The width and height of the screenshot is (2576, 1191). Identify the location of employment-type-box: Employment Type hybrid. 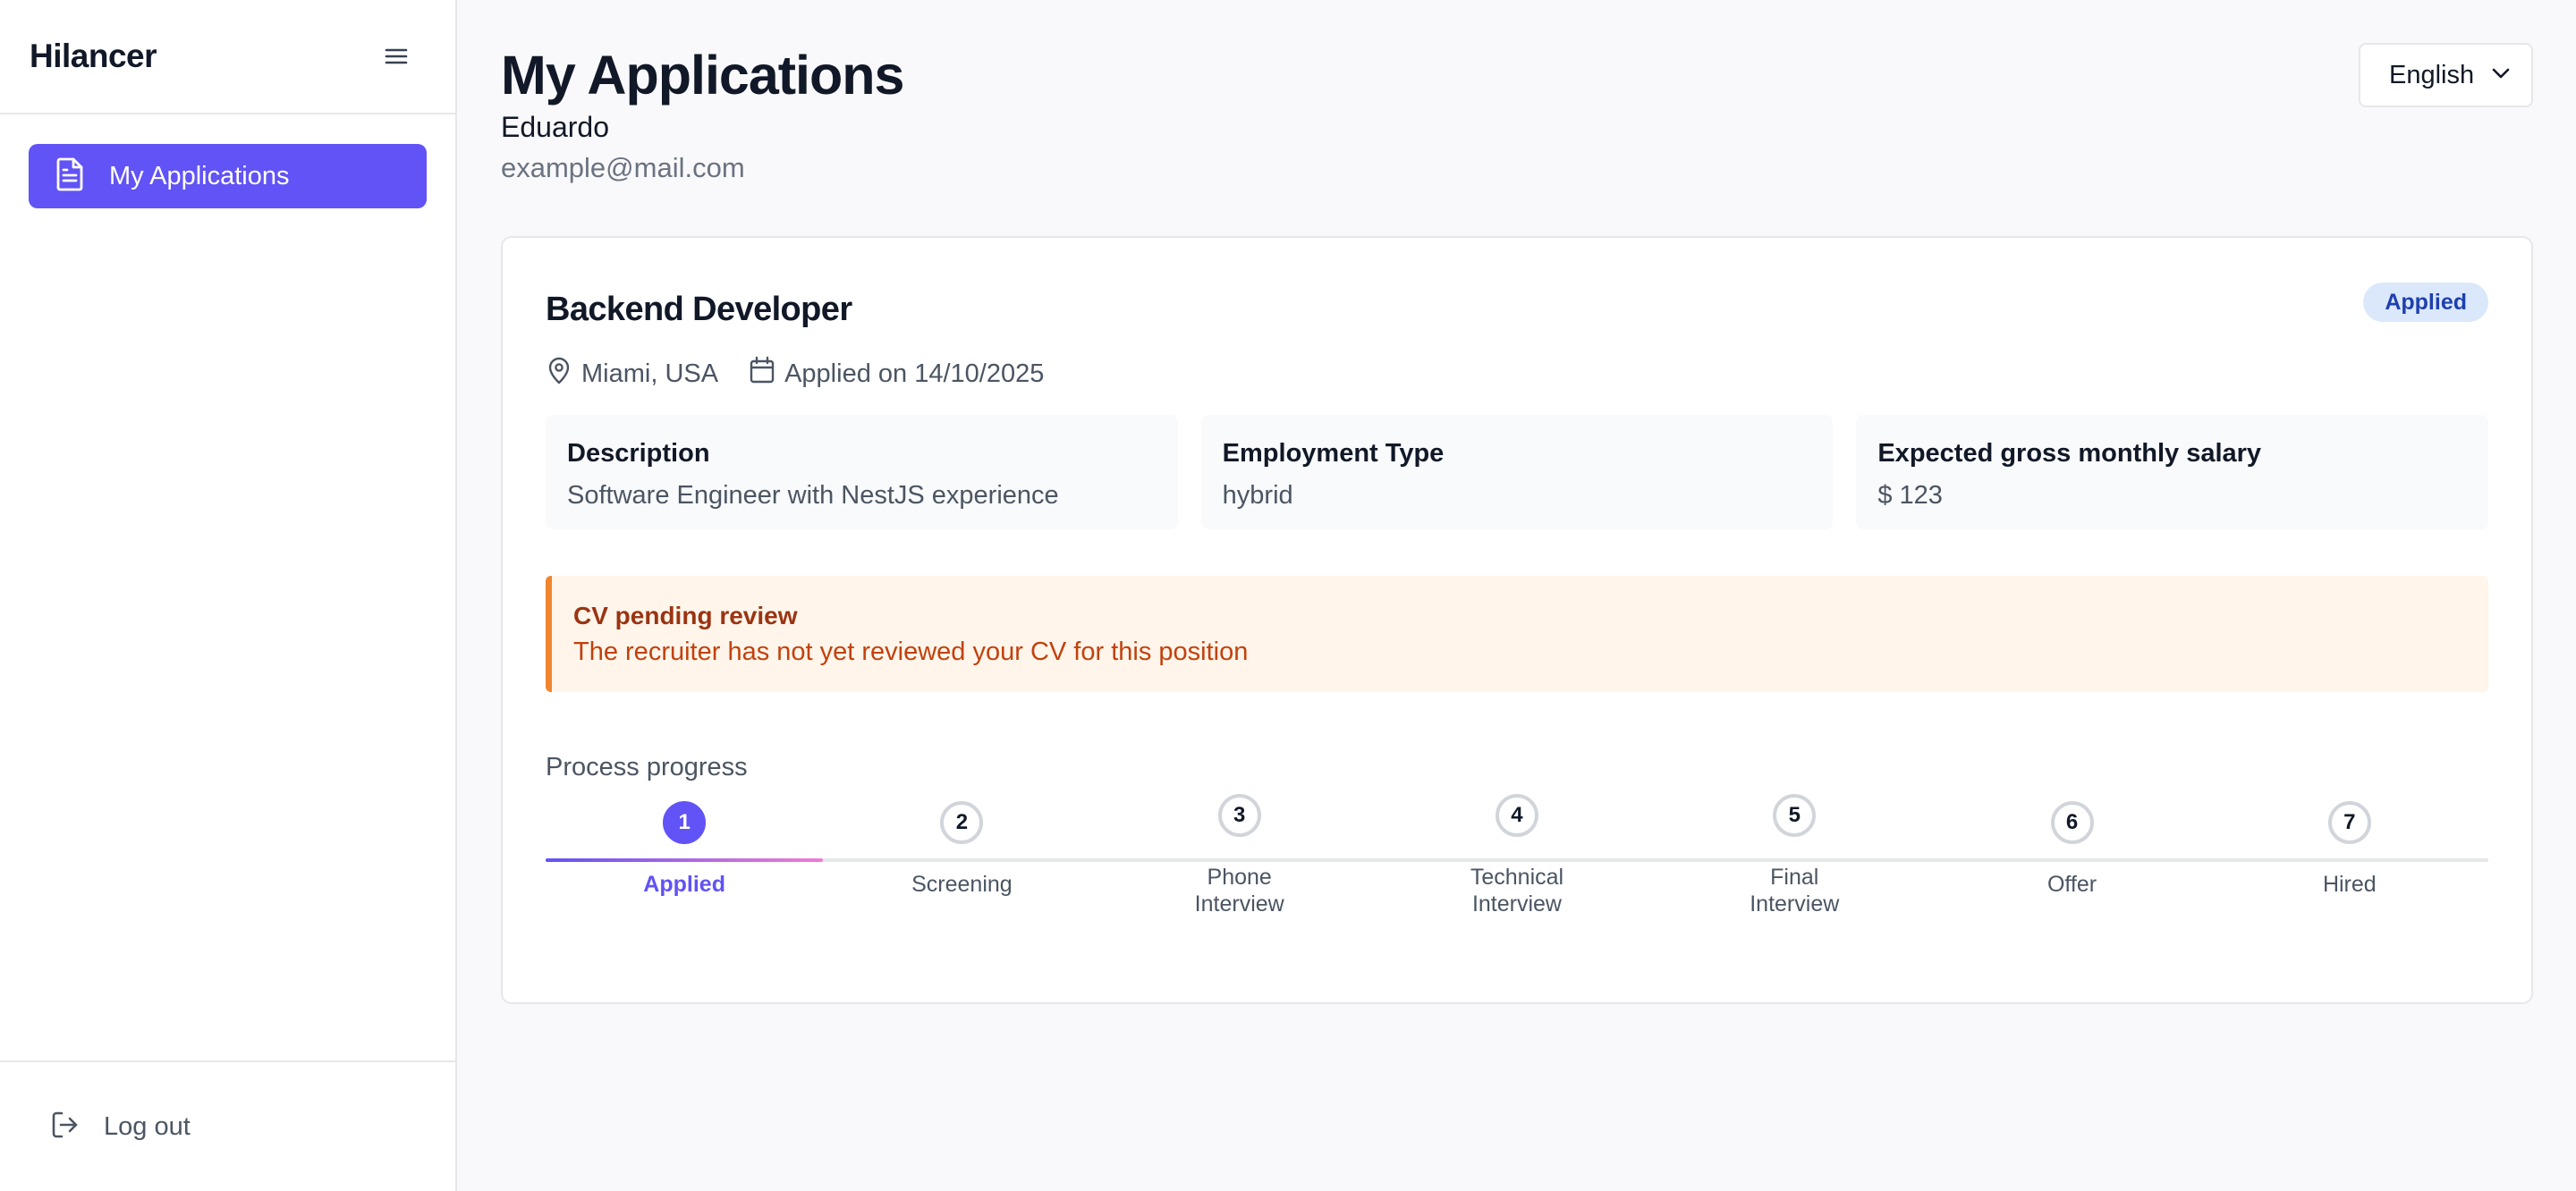
(1517, 472).